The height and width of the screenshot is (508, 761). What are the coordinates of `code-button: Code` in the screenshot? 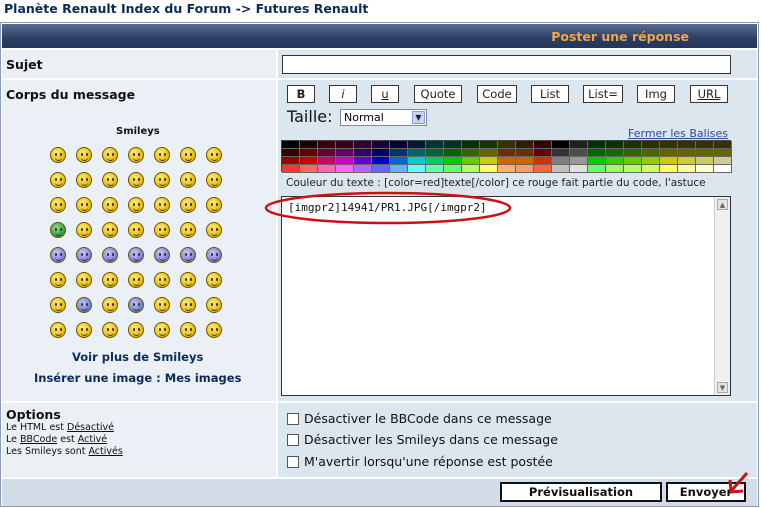 It's located at (497, 94).